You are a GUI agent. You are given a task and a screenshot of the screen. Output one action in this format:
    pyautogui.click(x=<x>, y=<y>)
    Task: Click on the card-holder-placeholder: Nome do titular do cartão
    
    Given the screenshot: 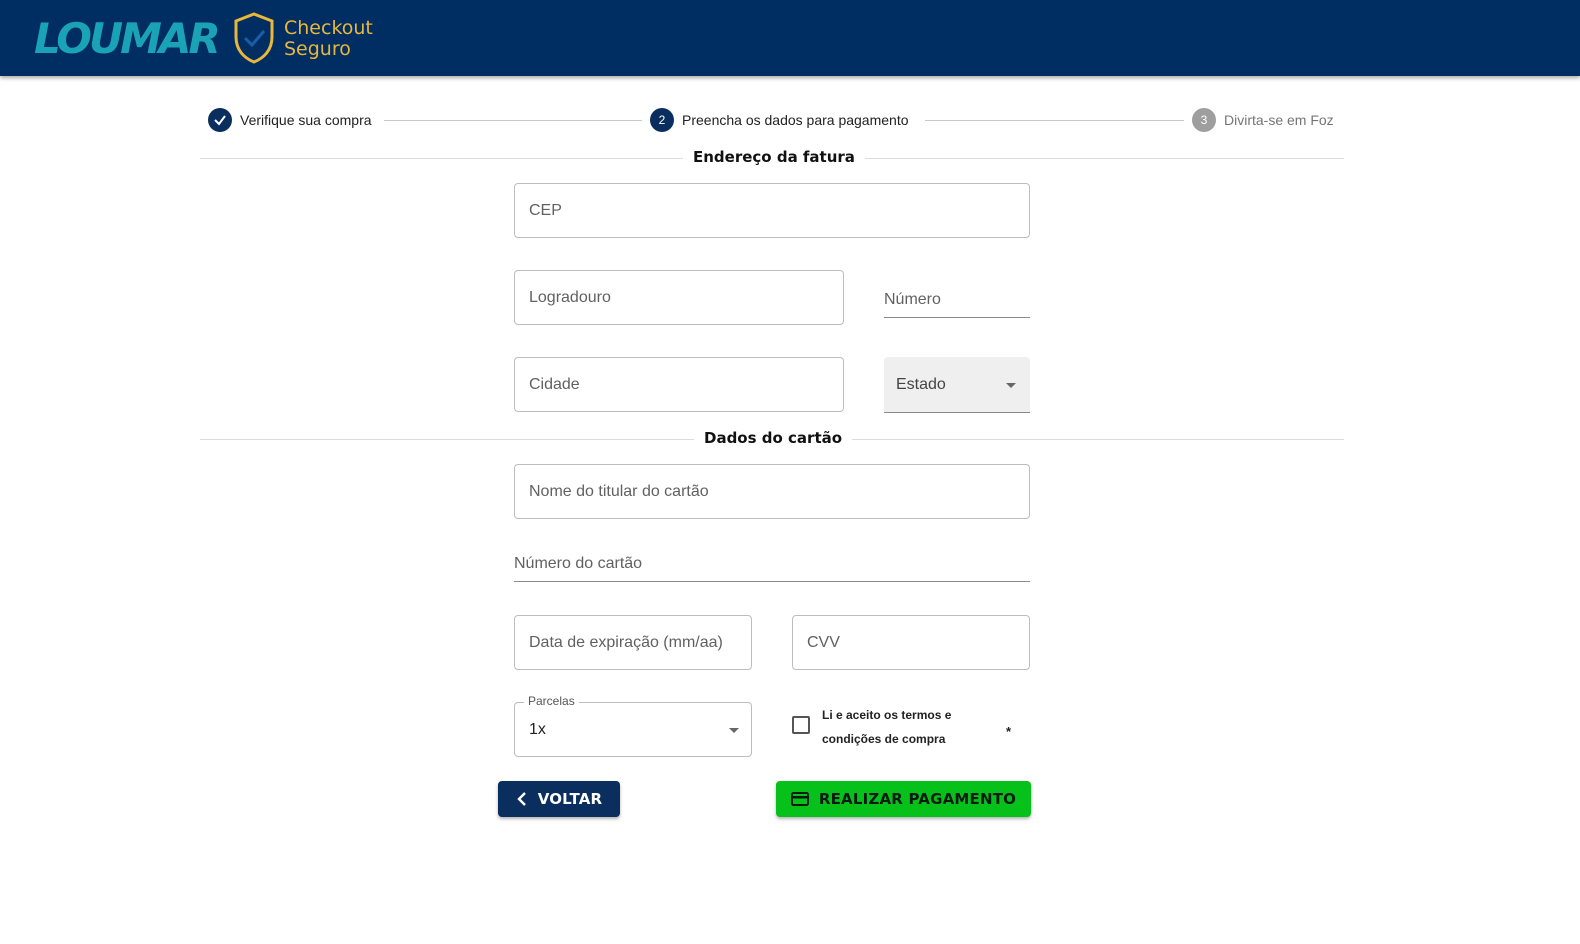 What is the action you would take?
    pyautogui.click(x=619, y=491)
    